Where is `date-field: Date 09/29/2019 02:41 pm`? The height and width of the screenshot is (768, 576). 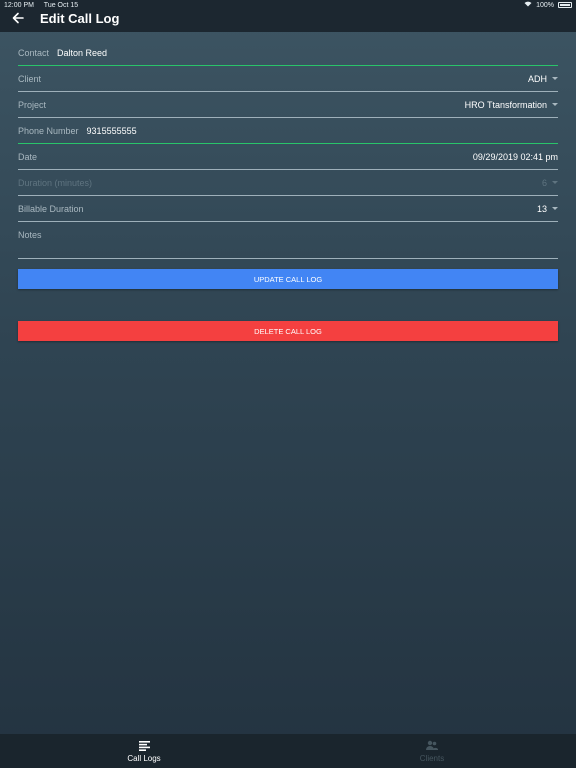 date-field: Date 09/29/2019 02:41 pm is located at coordinates (288, 157).